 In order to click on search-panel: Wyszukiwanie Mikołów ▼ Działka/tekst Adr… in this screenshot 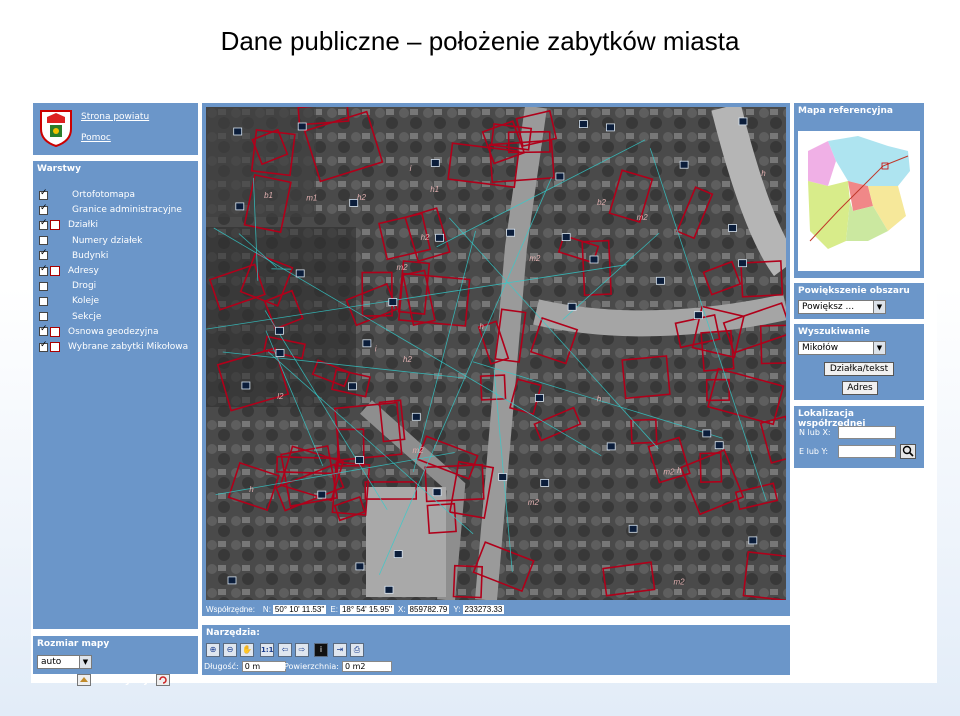, I will do `click(859, 362)`.